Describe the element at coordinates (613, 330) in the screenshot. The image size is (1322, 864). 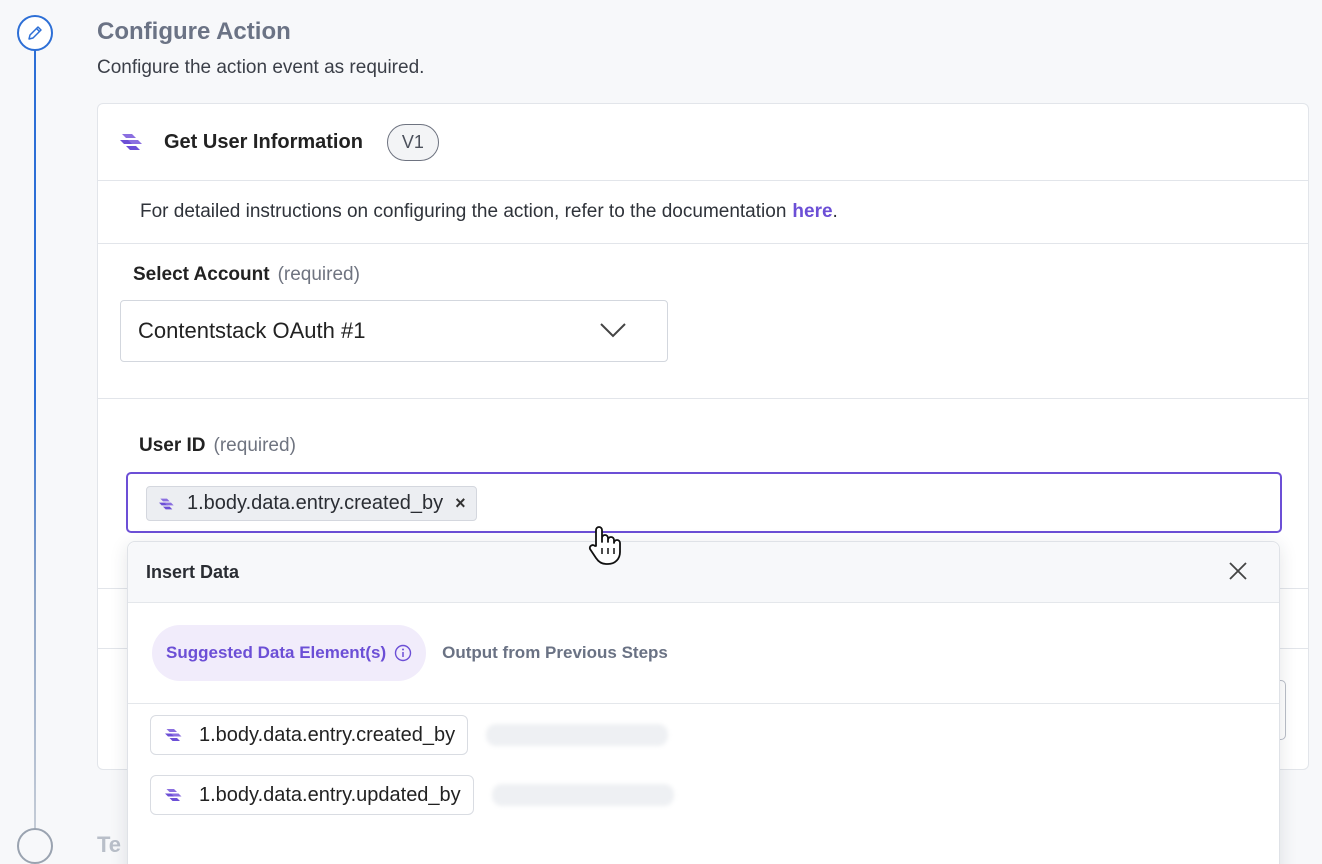
I see `chevron-down-icon` at that location.